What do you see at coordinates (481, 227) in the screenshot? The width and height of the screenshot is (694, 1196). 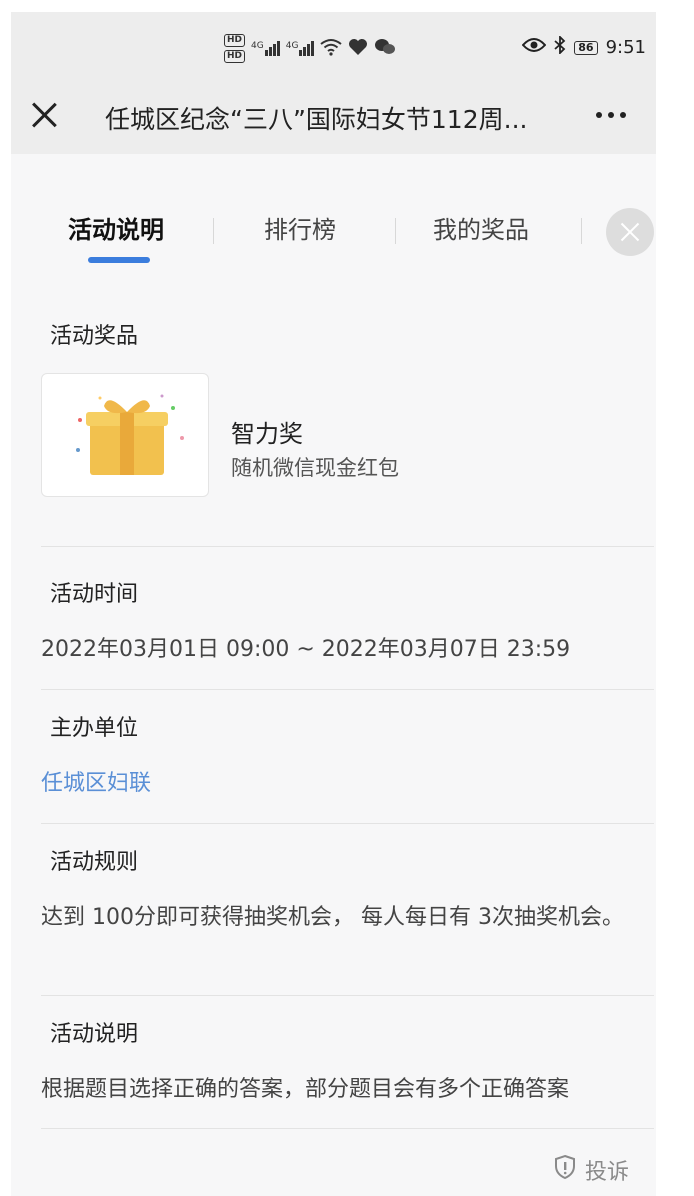 I see `tab-my-prizes: 我的奖品` at bounding box center [481, 227].